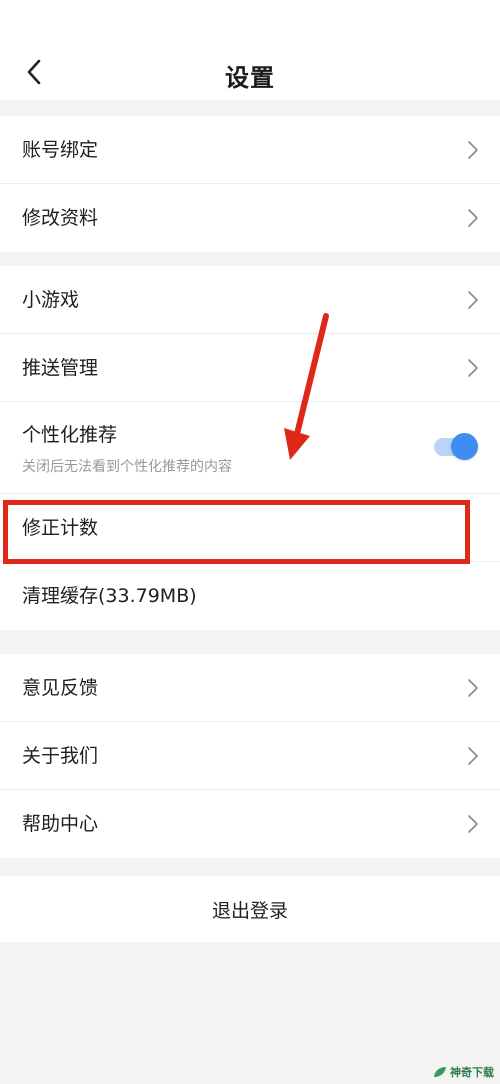 Image resolution: width=500 pixels, height=1084 pixels. Describe the element at coordinates (109, 596) in the screenshot. I see `settings-item-label: 清理缓存(33.79MB)` at that location.